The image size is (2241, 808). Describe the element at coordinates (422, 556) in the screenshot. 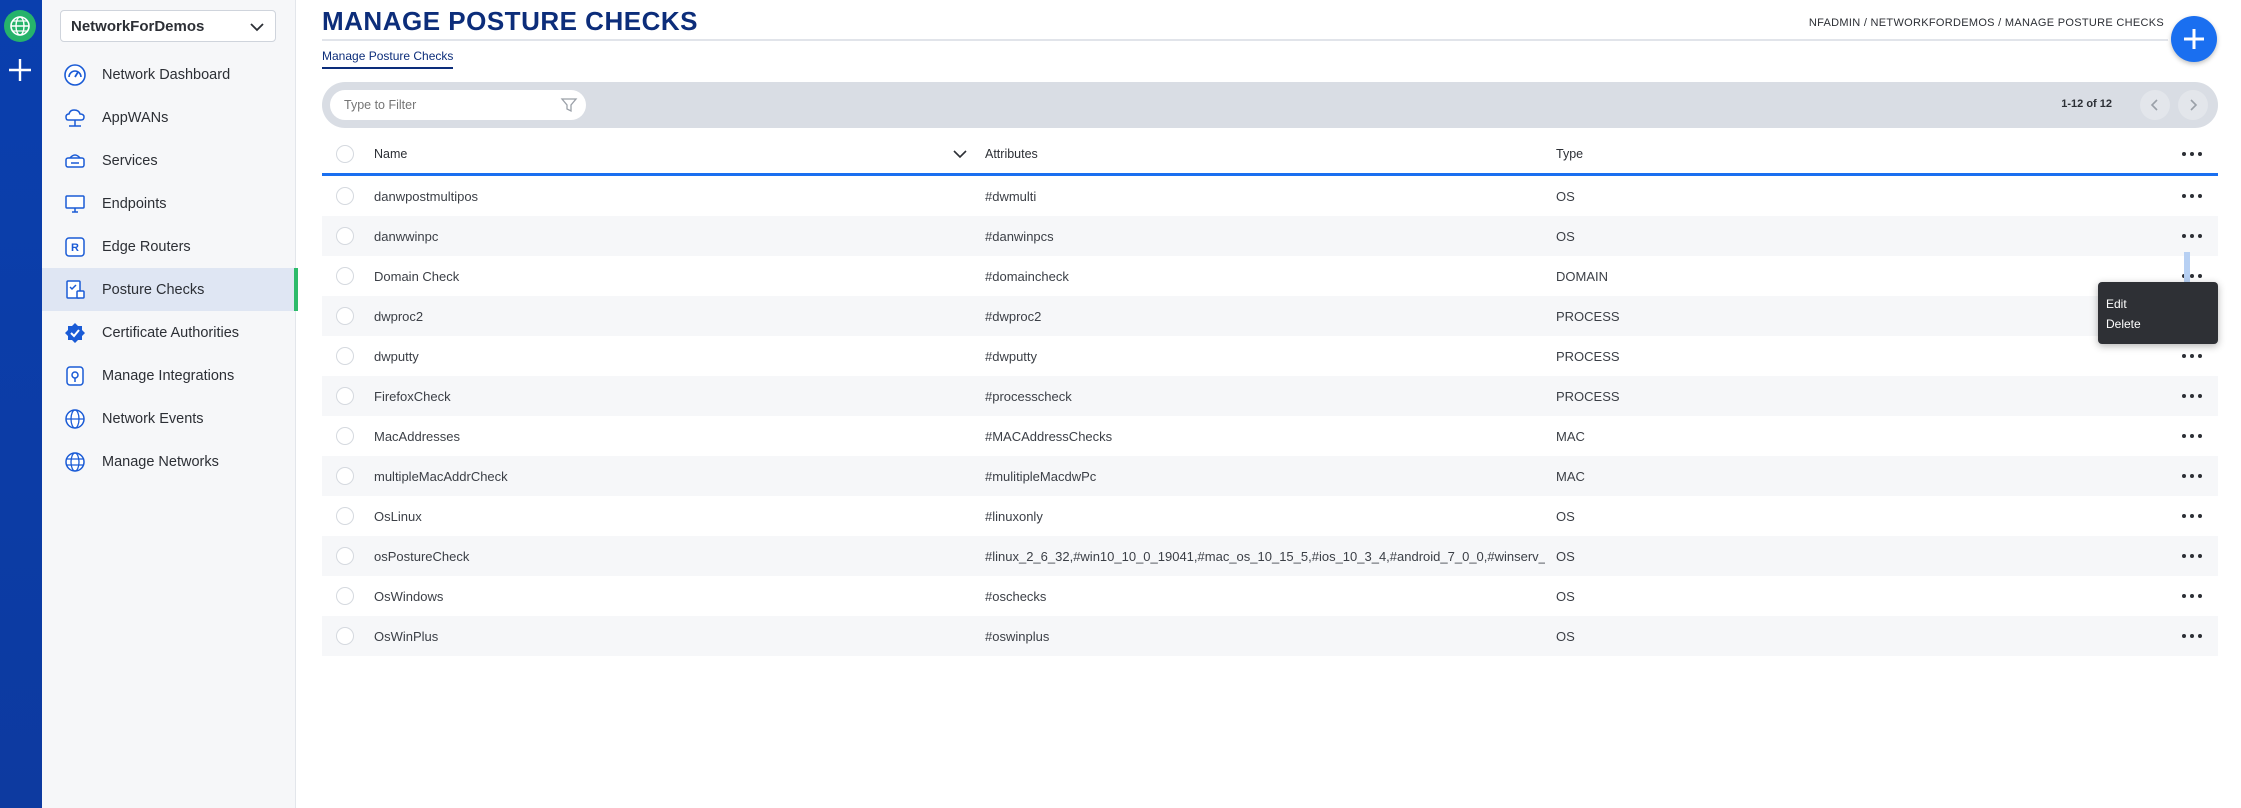

I see `row-name: osPostureCheck` at that location.